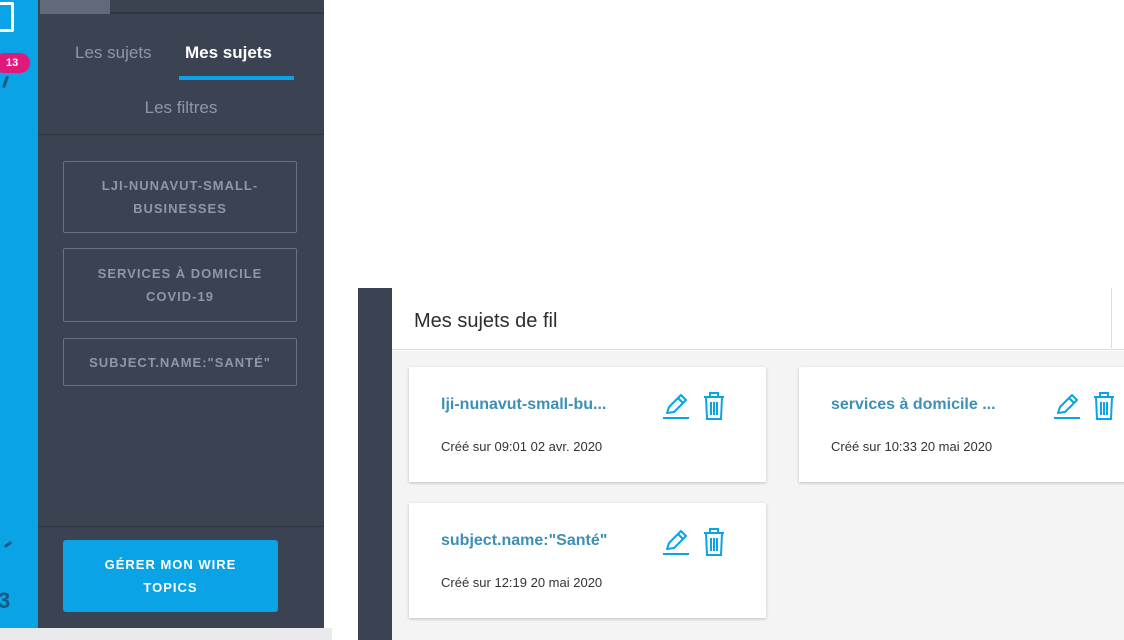 The height and width of the screenshot is (640, 1124). Describe the element at coordinates (522, 446) in the screenshot. I see `topic-card-date: Créé sur 09:01 02 avr. 2020` at that location.